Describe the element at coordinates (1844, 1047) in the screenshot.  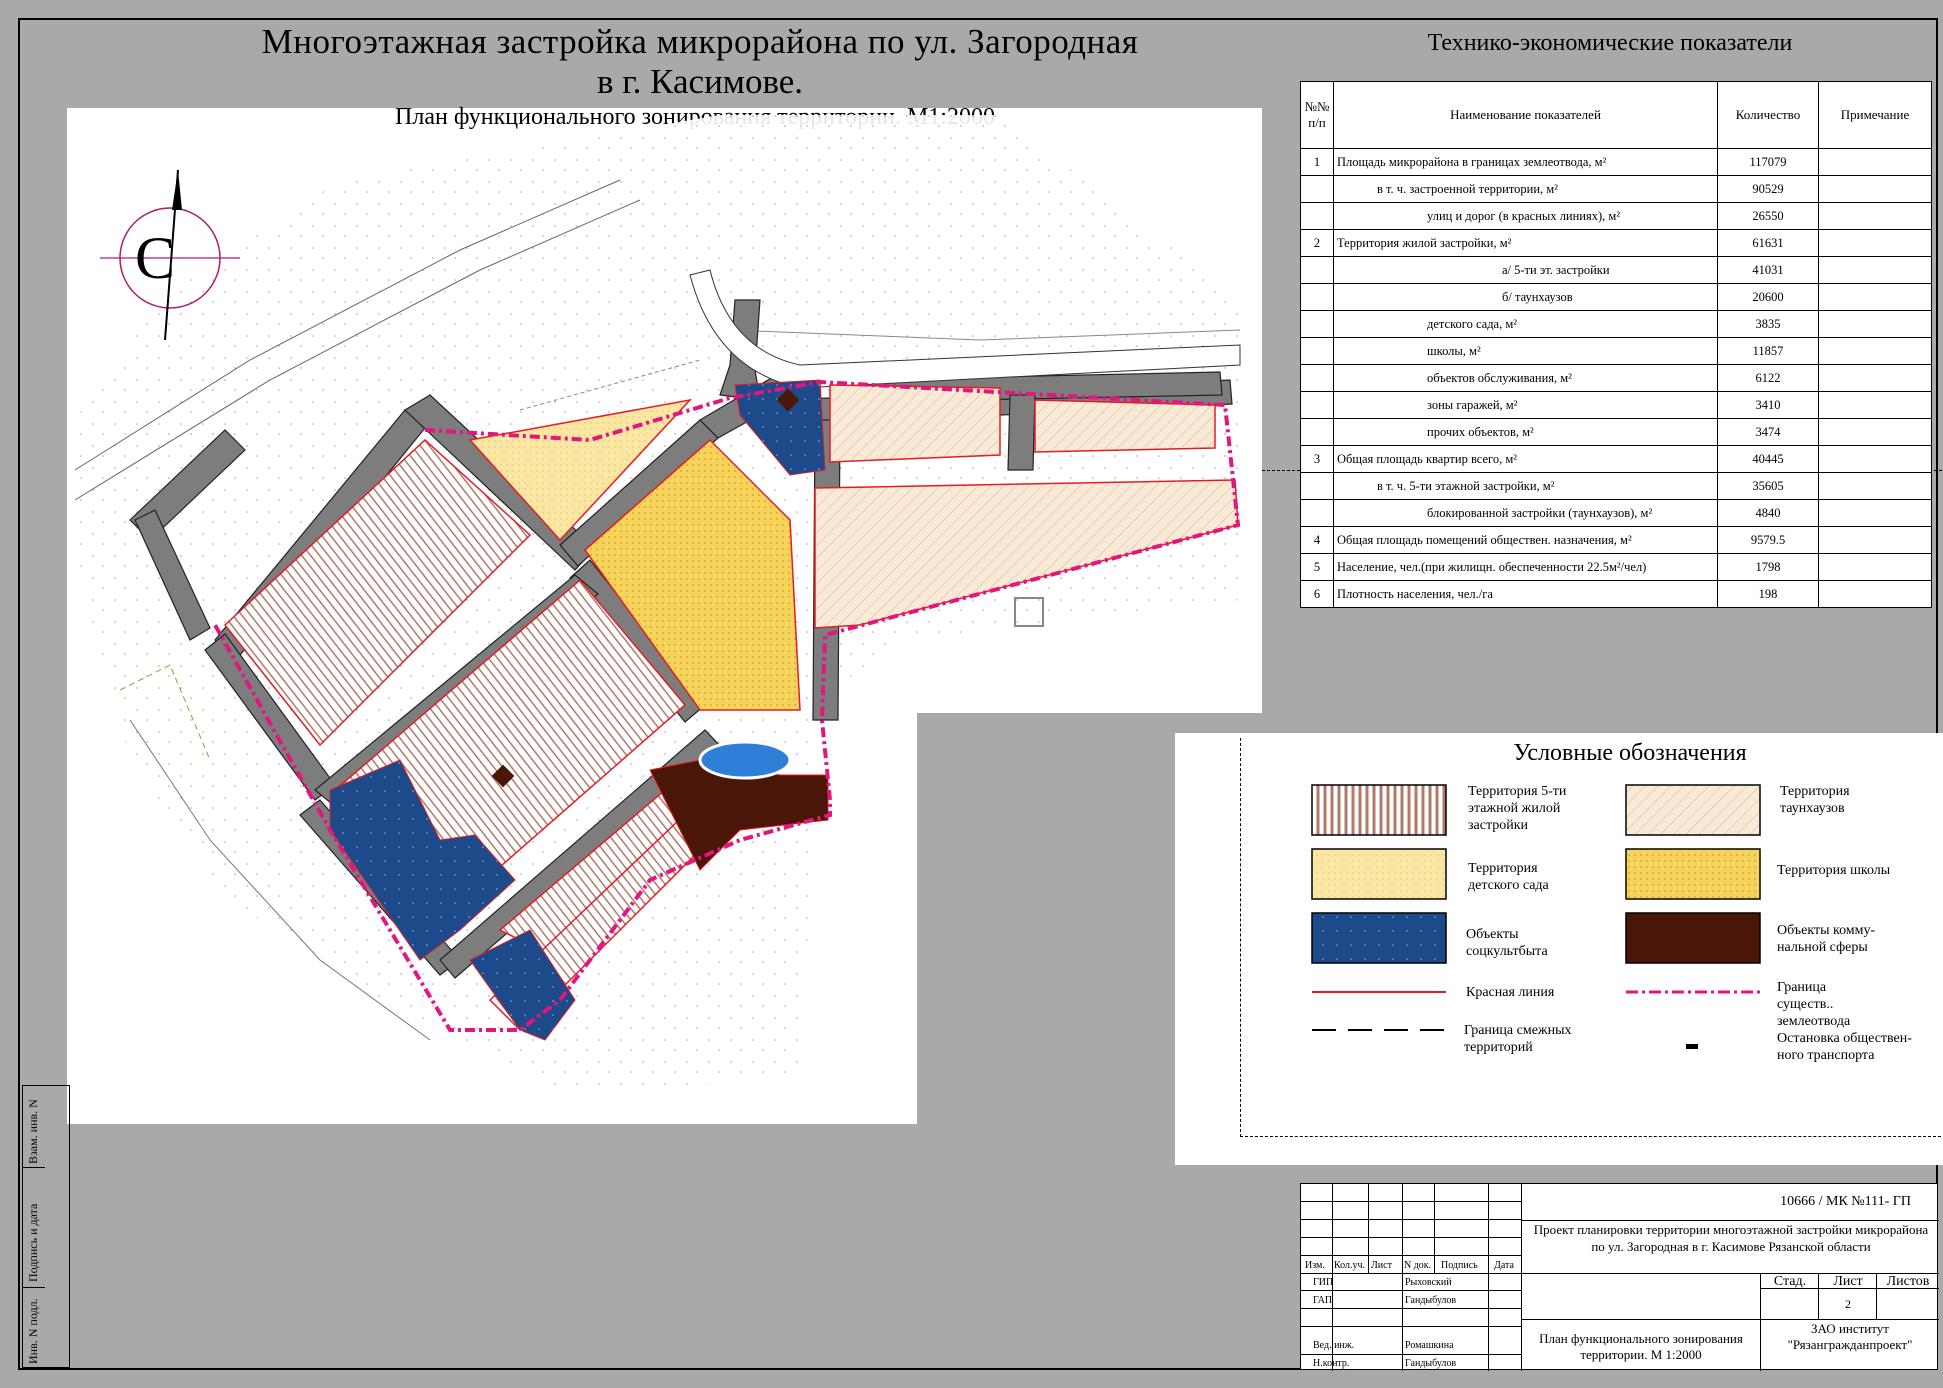
I see `legend-label-bus-stop: Остановка обществен- ного транспорта` at that location.